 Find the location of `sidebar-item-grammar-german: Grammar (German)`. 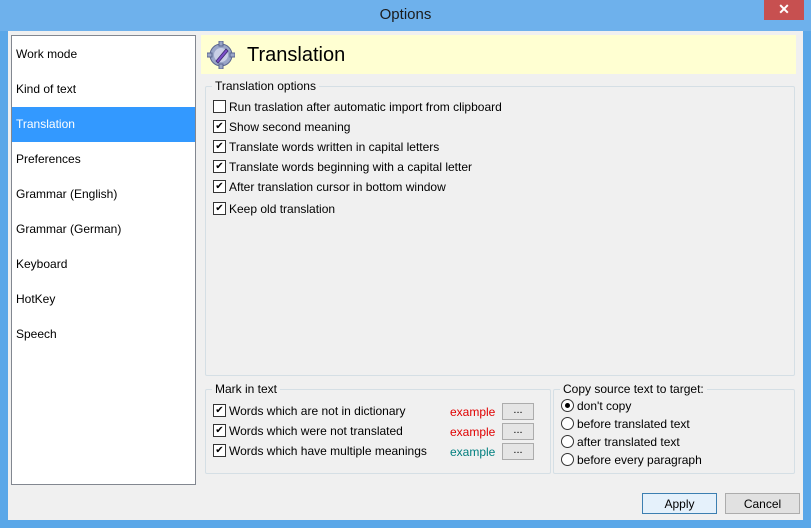

sidebar-item-grammar-german: Grammar (German) is located at coordinates (103, 229).